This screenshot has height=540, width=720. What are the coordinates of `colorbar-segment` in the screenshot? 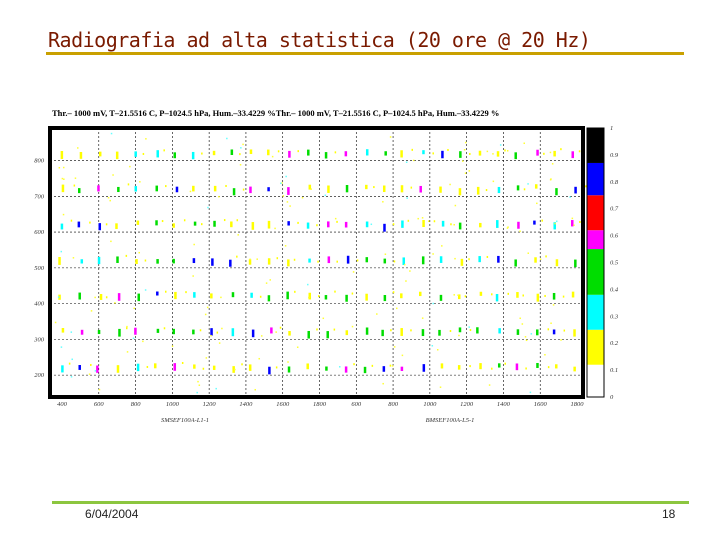 It's located at (595, 380).